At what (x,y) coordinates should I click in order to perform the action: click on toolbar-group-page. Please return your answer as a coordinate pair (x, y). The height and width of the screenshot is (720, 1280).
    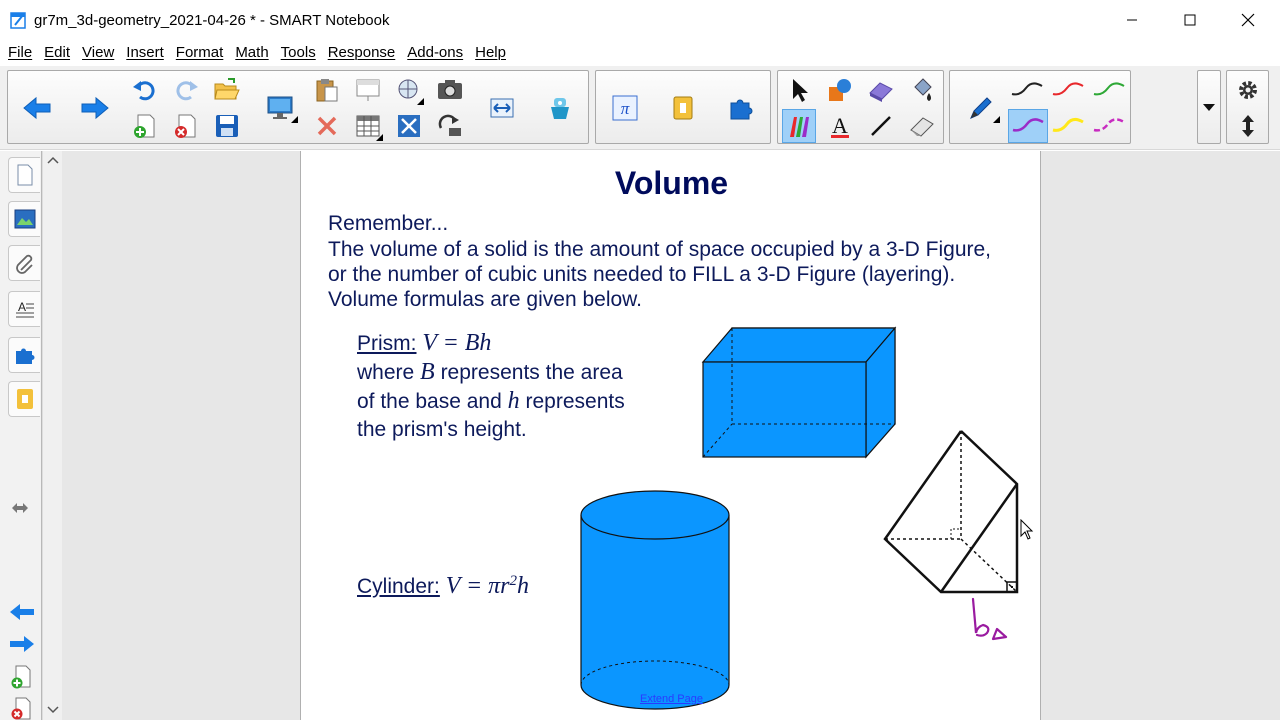
    Looking at the image, I should click on (298, 107).